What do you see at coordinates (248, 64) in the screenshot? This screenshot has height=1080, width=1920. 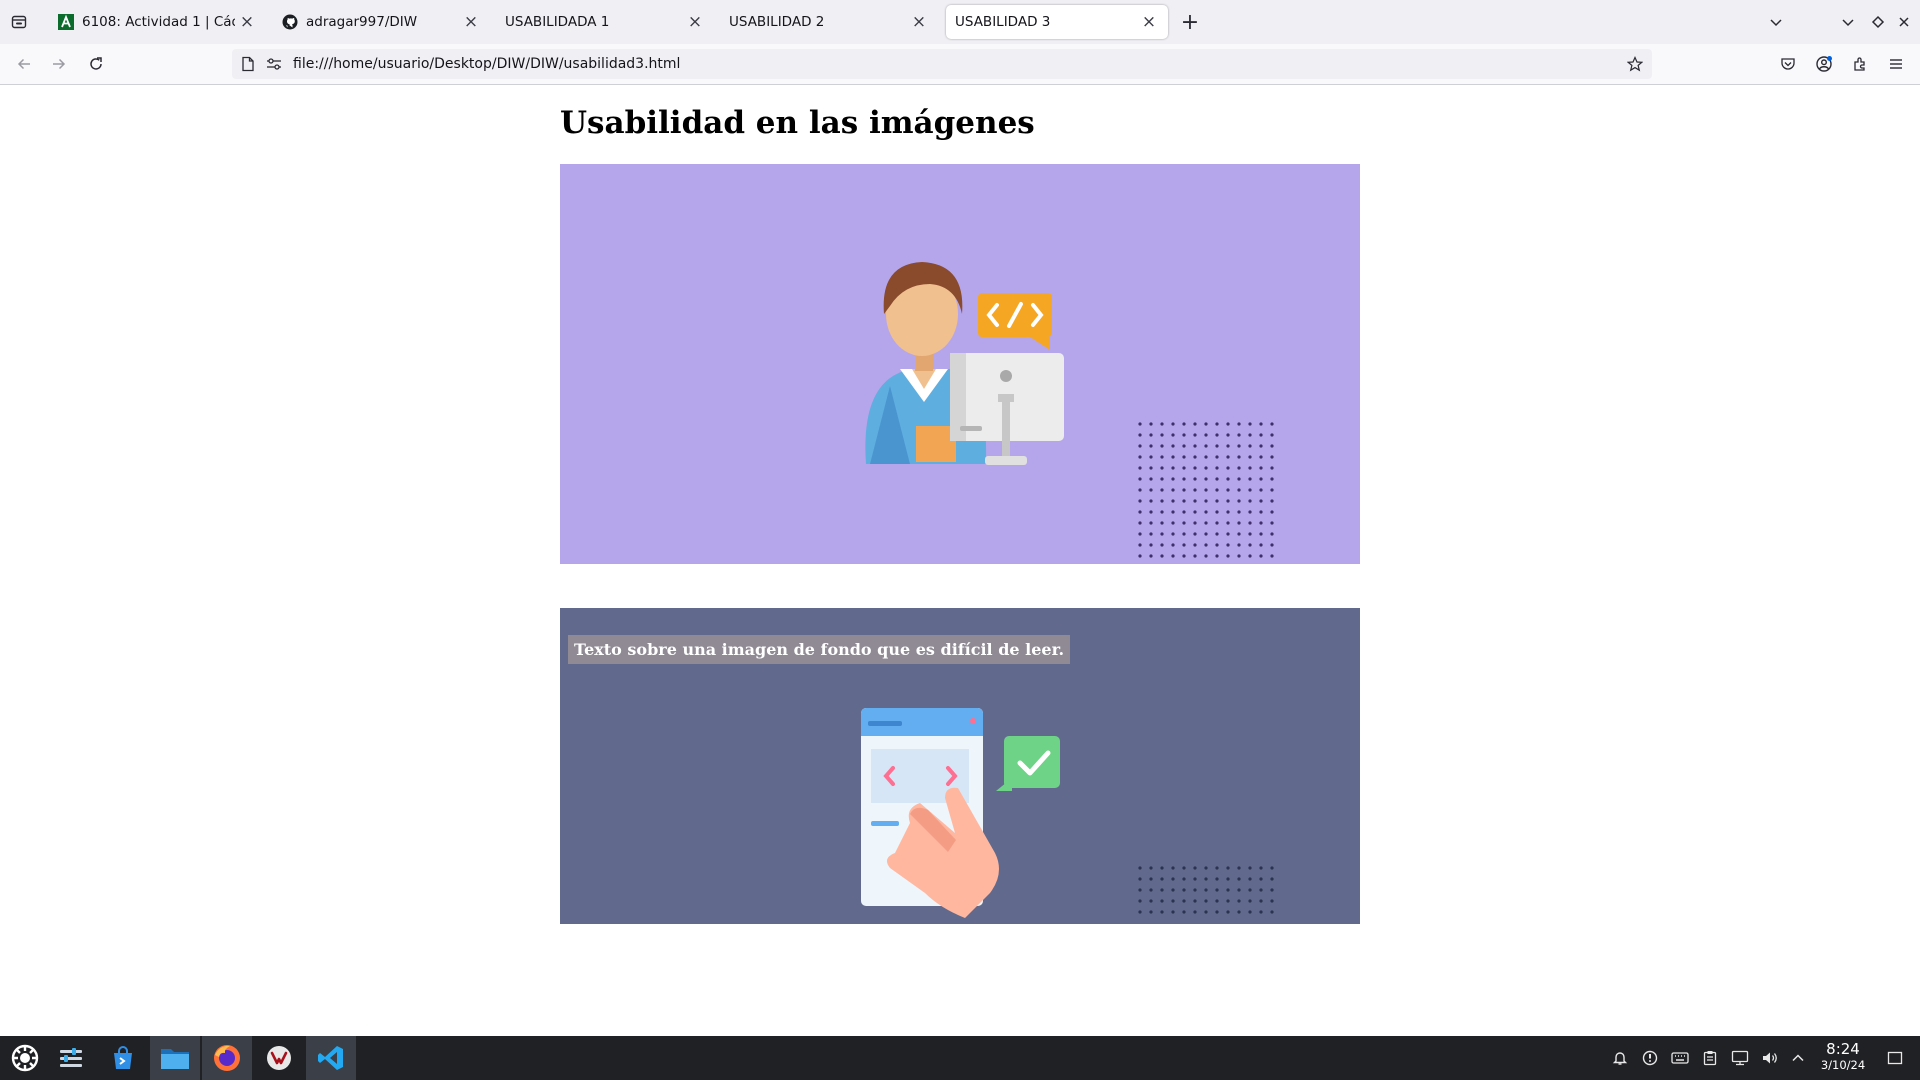 I see `page-info-icon` at bounding box center [248, 64].